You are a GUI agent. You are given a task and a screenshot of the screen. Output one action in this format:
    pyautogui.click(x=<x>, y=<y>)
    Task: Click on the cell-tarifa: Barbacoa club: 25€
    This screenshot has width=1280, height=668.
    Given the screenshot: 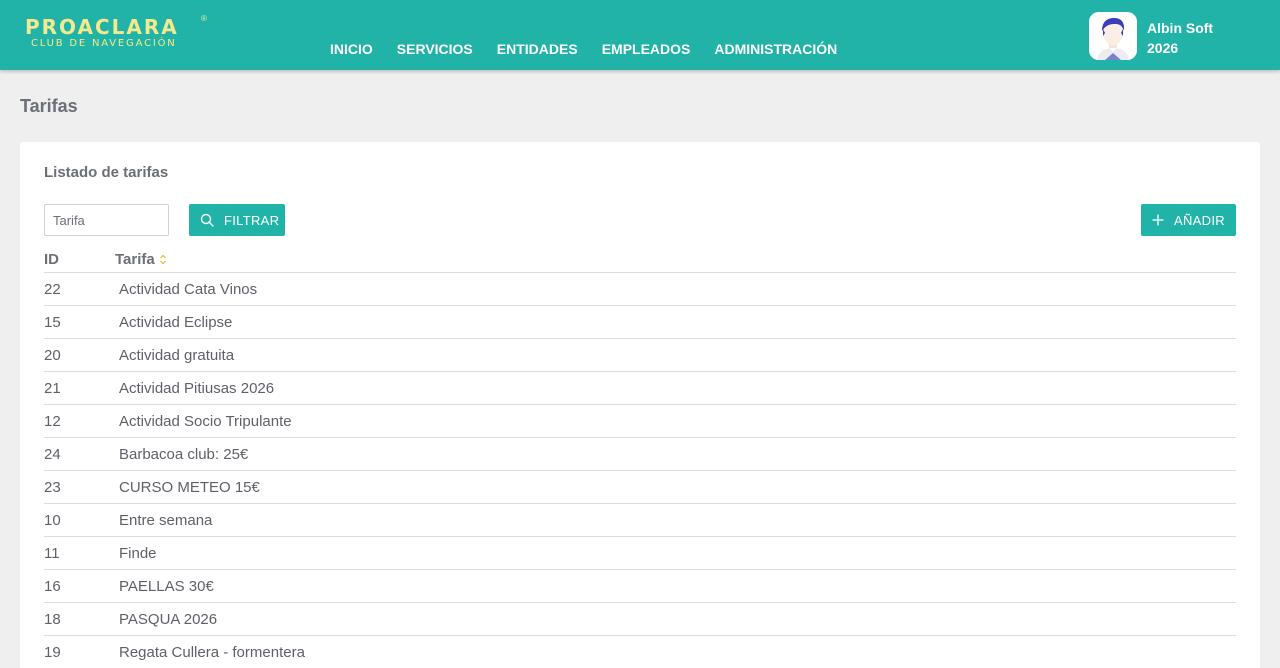 What is the action you would take?
    pyautogui.click(x=184, y=454)
    